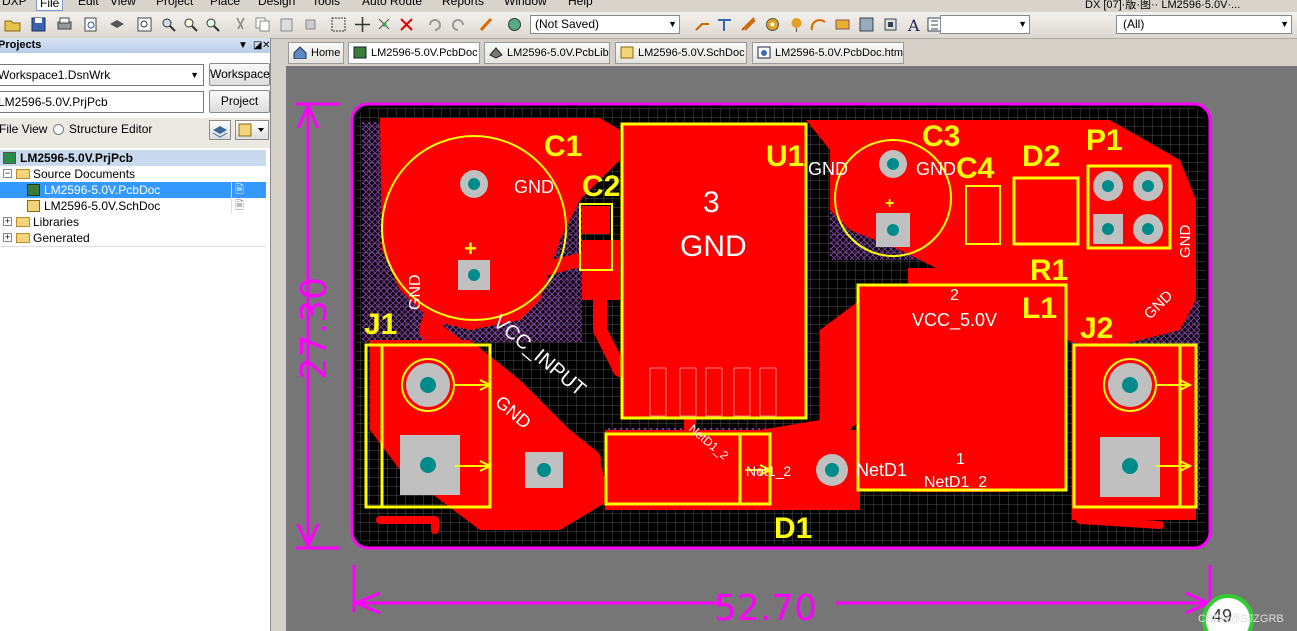  What do you see at coordinates (84, 174) in the screenshot?
I see `tree-source-label: Source Documents` at bounding box center [84, 174].